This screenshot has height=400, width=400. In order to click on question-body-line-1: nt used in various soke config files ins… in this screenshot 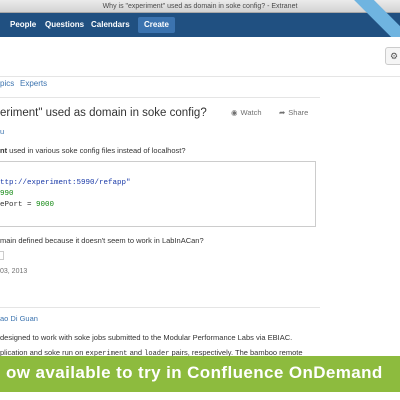, I will do `click(93, 150)`.